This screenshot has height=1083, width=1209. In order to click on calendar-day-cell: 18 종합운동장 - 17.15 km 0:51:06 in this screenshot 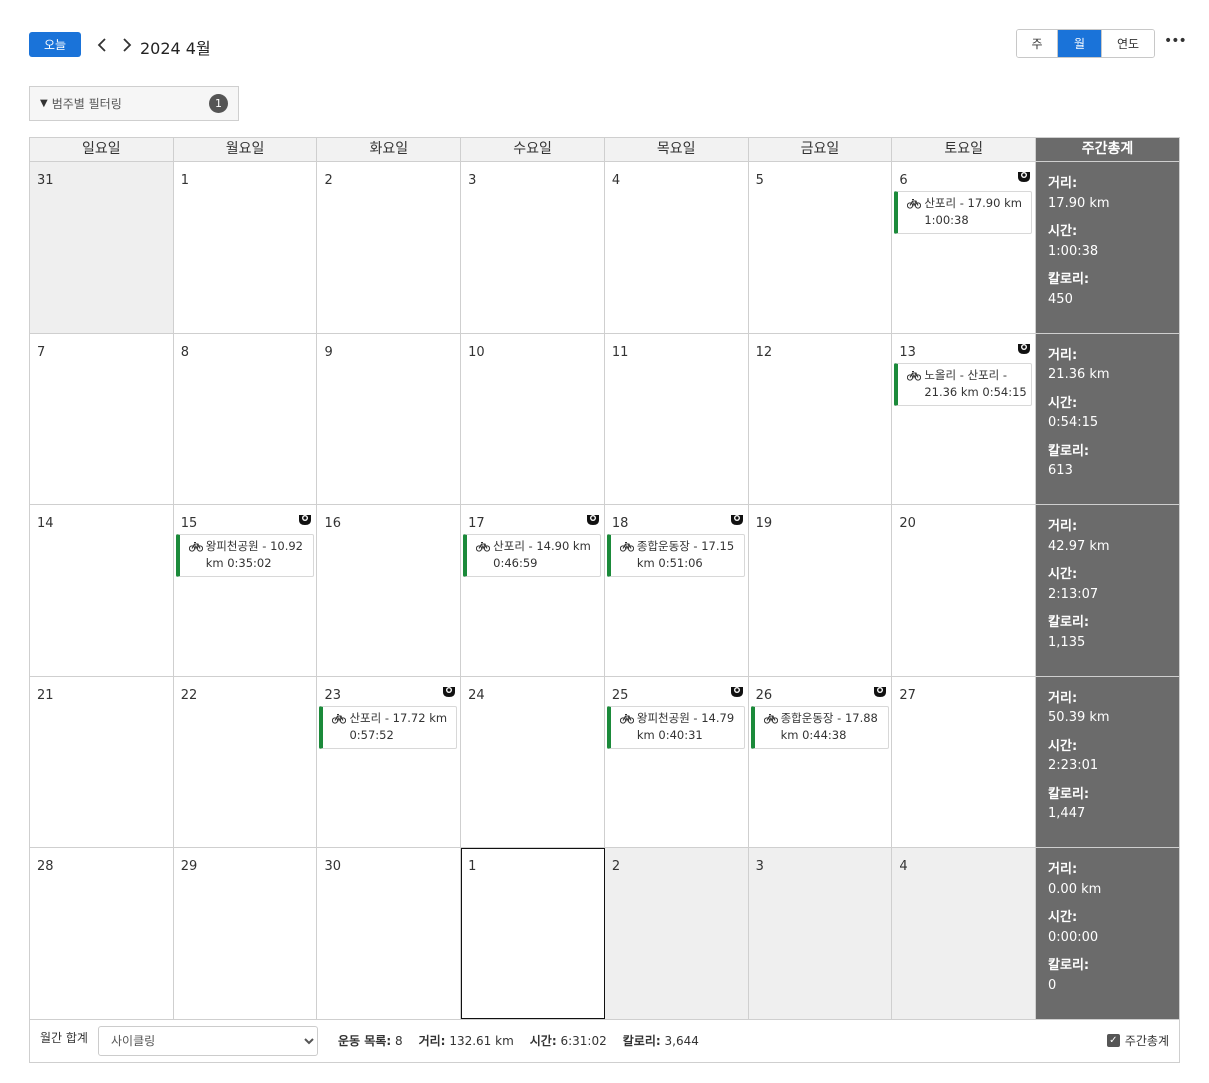, I will do `click(676, 590)`.